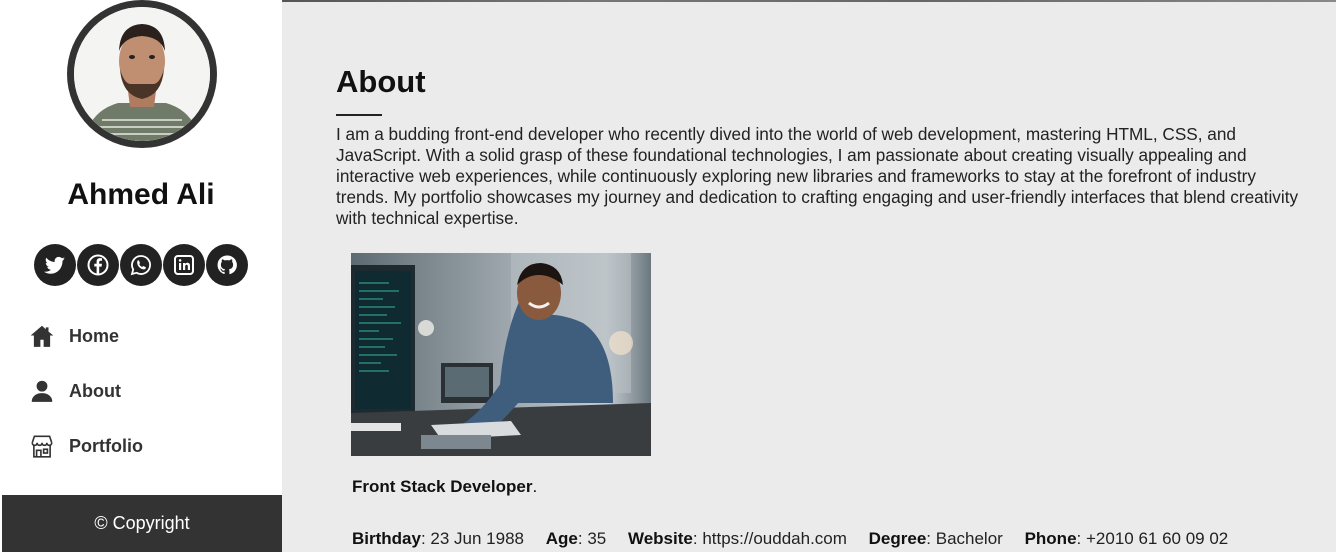  Describe the element at coordinates (501, 354) in the screenshot. I see `developer-photo` at that location.